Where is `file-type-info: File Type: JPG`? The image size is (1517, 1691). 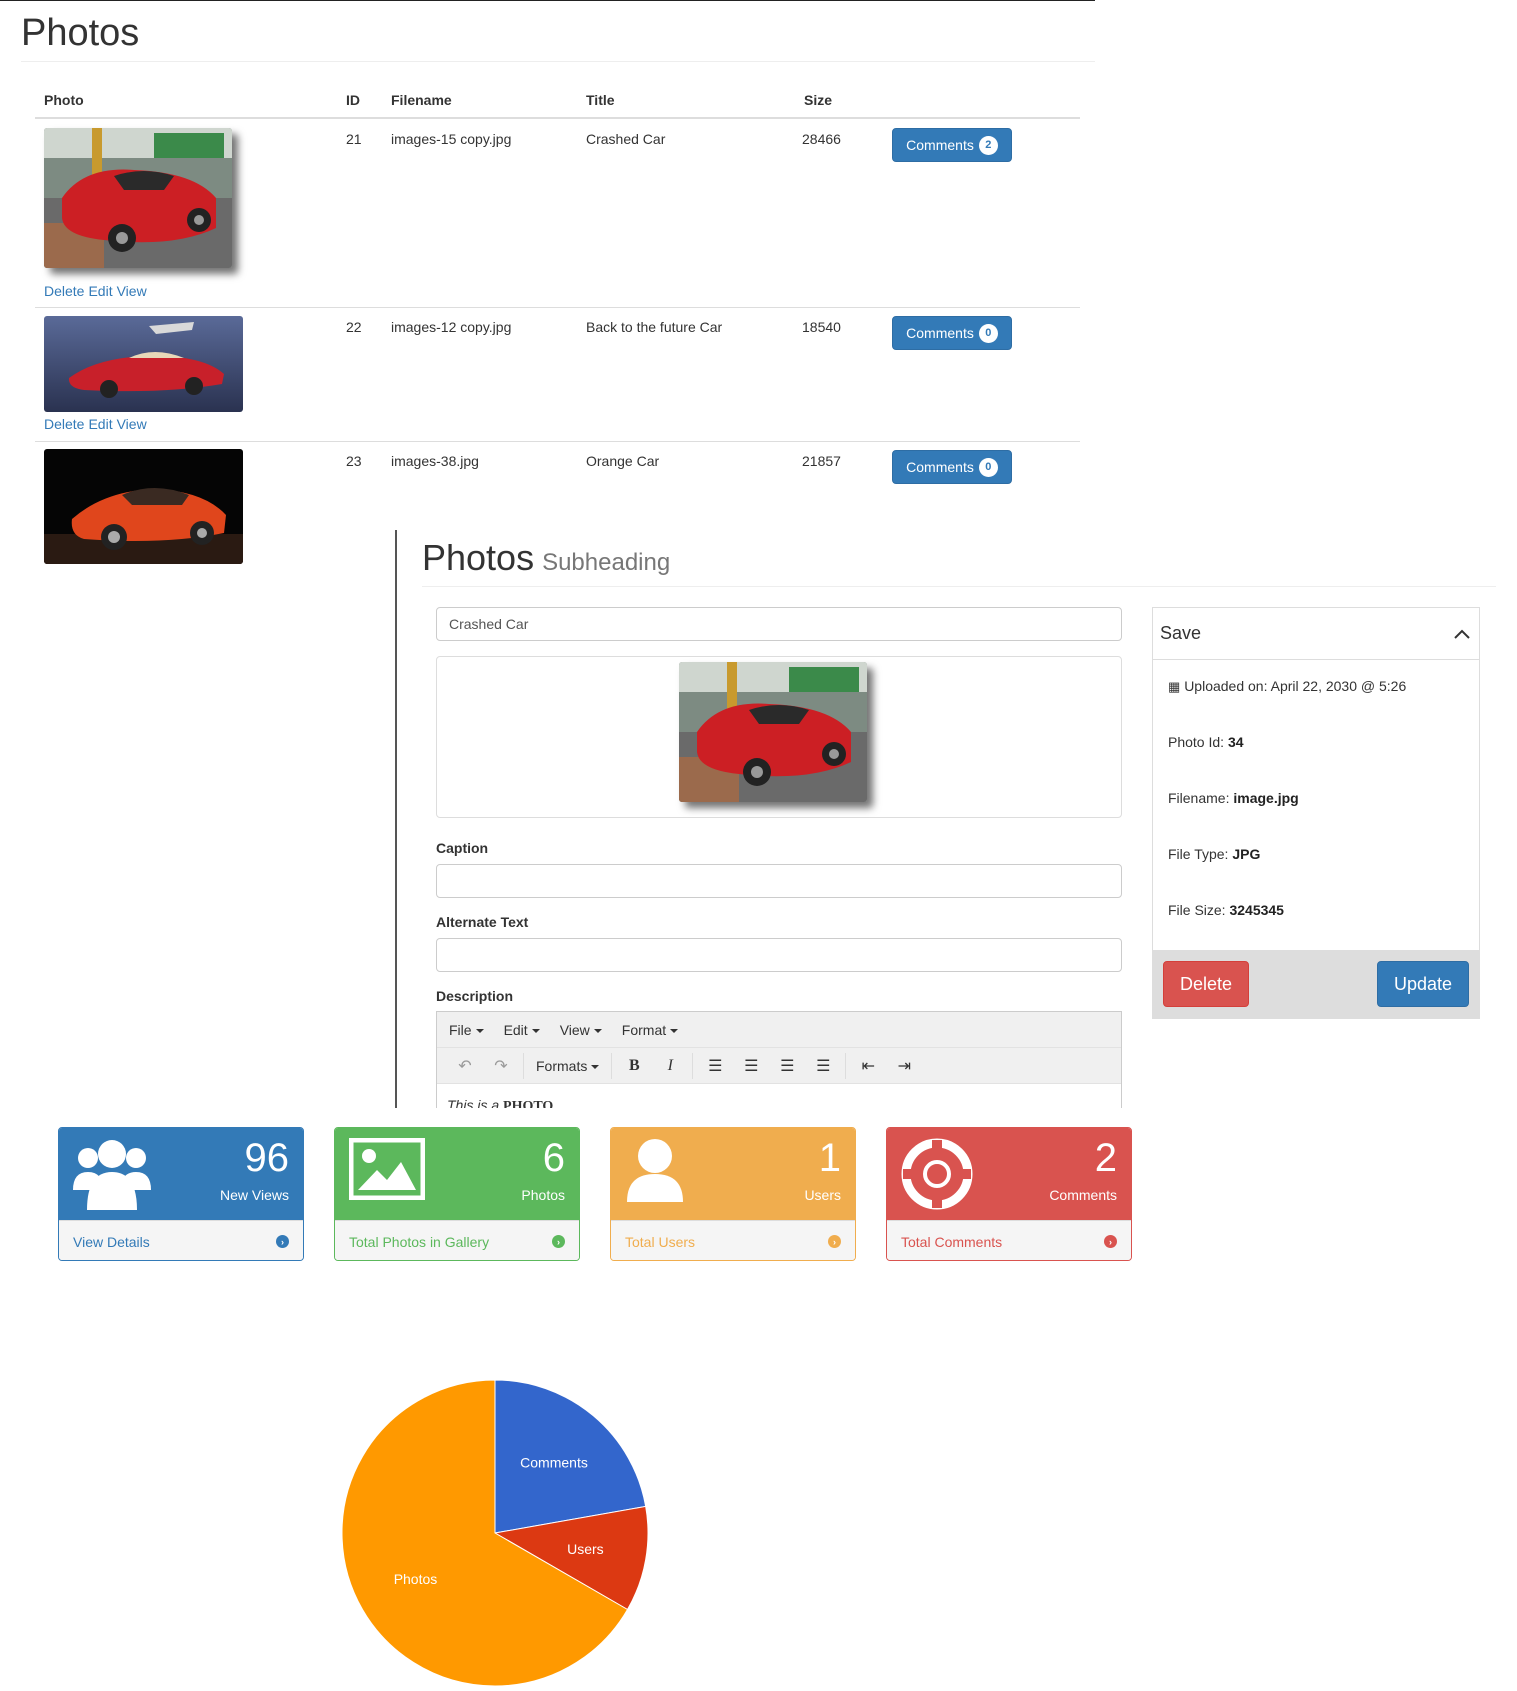 file-type-info: File Type: JPG is located at coordinates (1214, 854).